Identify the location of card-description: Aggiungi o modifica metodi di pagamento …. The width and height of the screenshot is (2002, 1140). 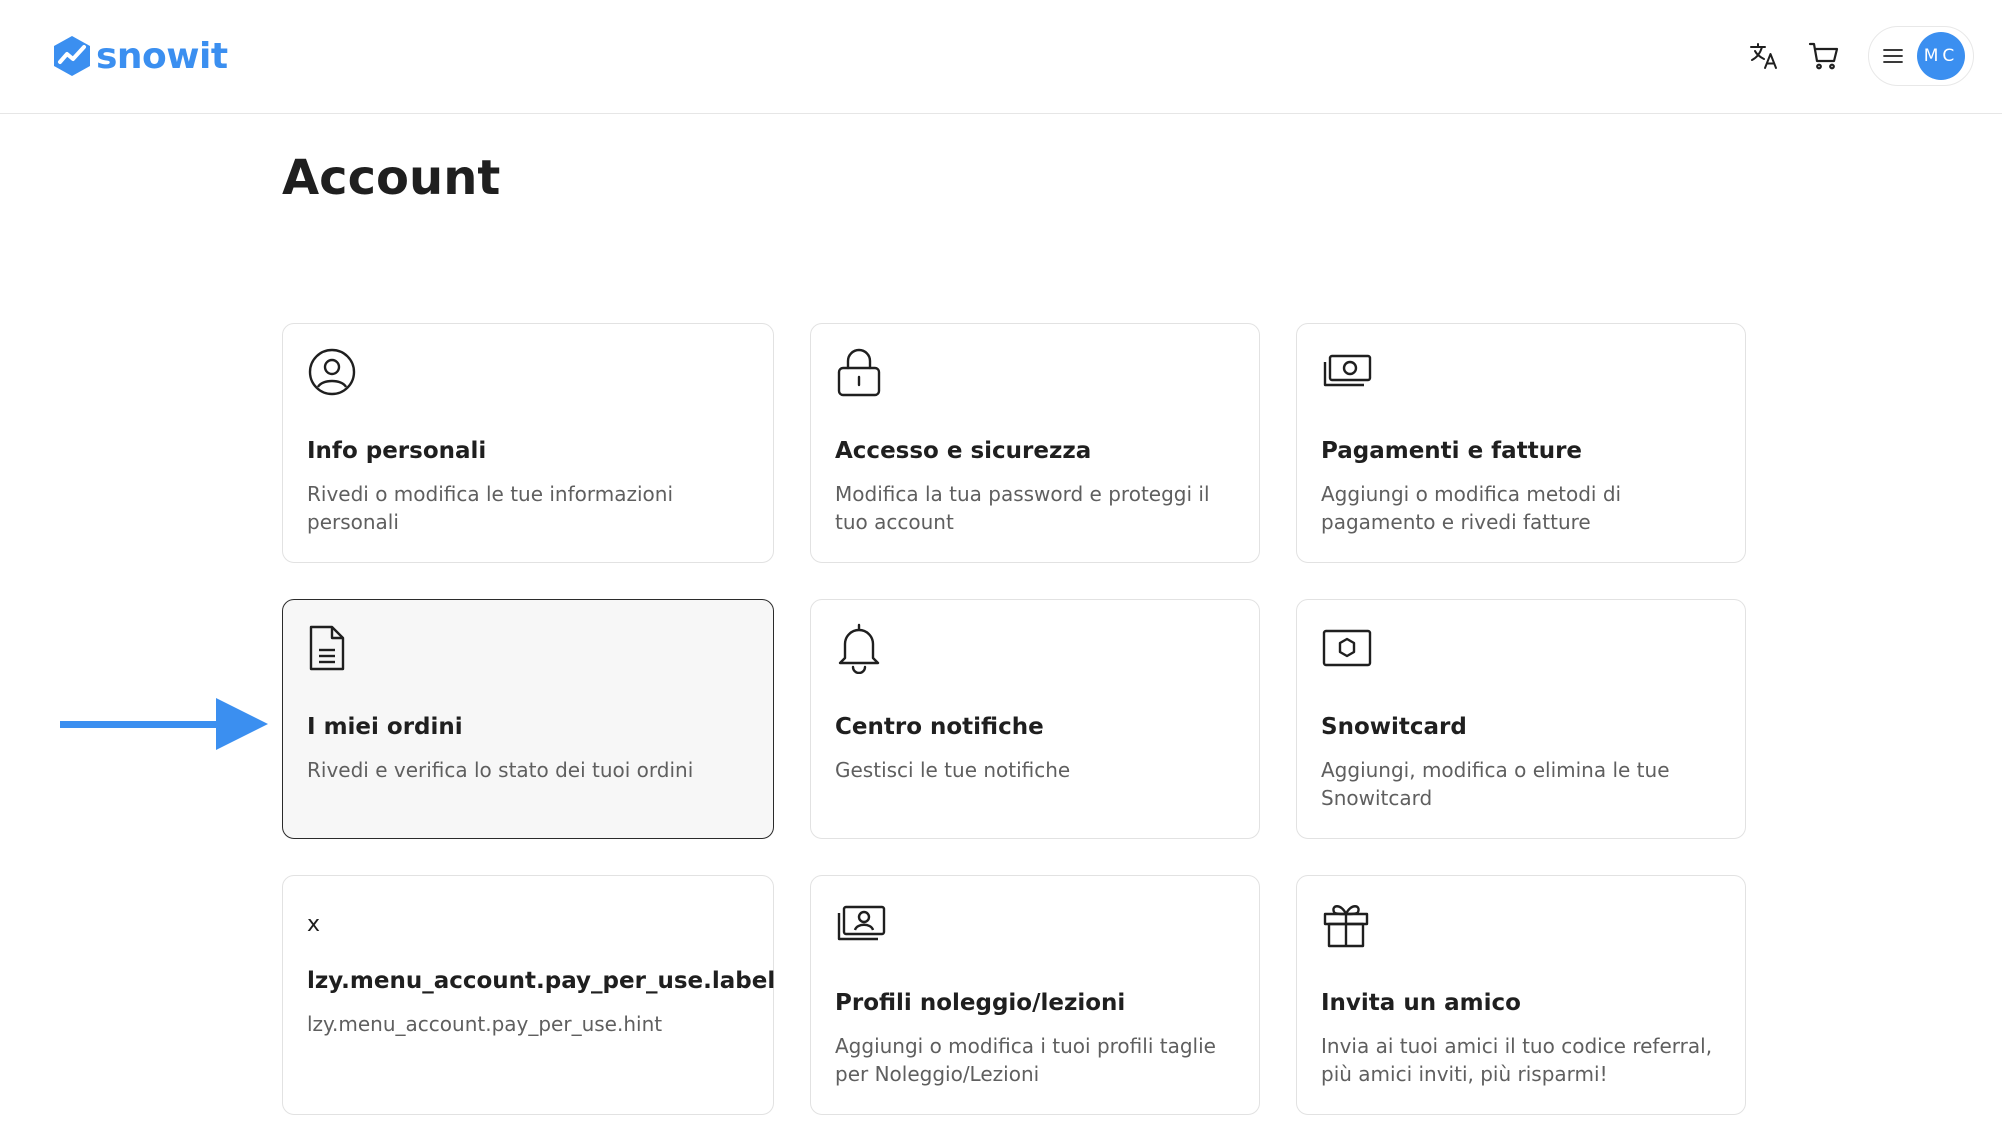
(1471, 508).